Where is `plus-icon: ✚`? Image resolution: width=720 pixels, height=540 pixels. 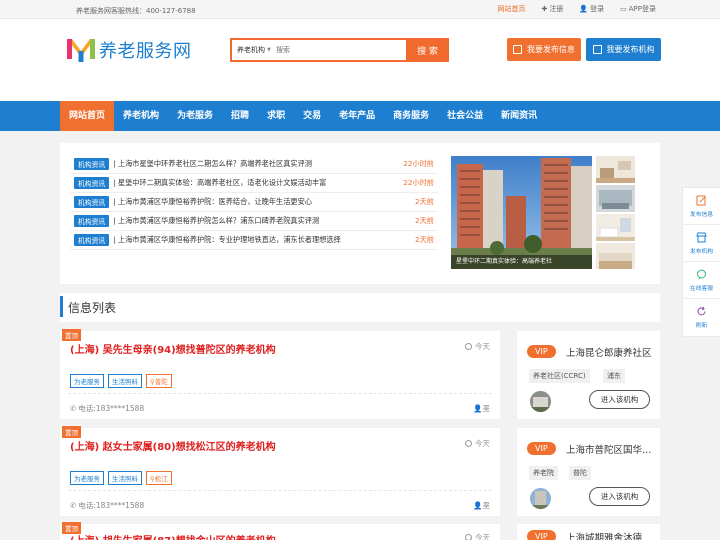 plus-icon: ✚ is located at coordinates (544, 9).